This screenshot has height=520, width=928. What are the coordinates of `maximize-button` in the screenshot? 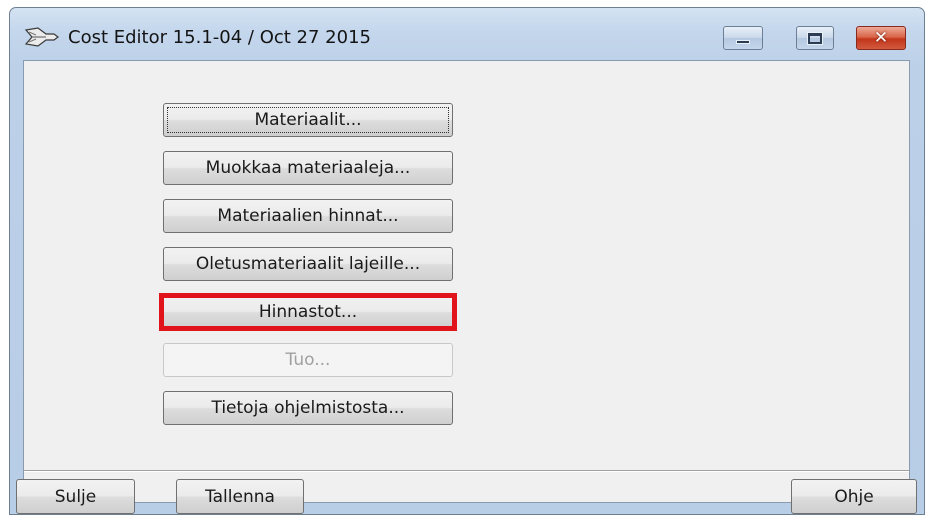 It's located at (815, 38).